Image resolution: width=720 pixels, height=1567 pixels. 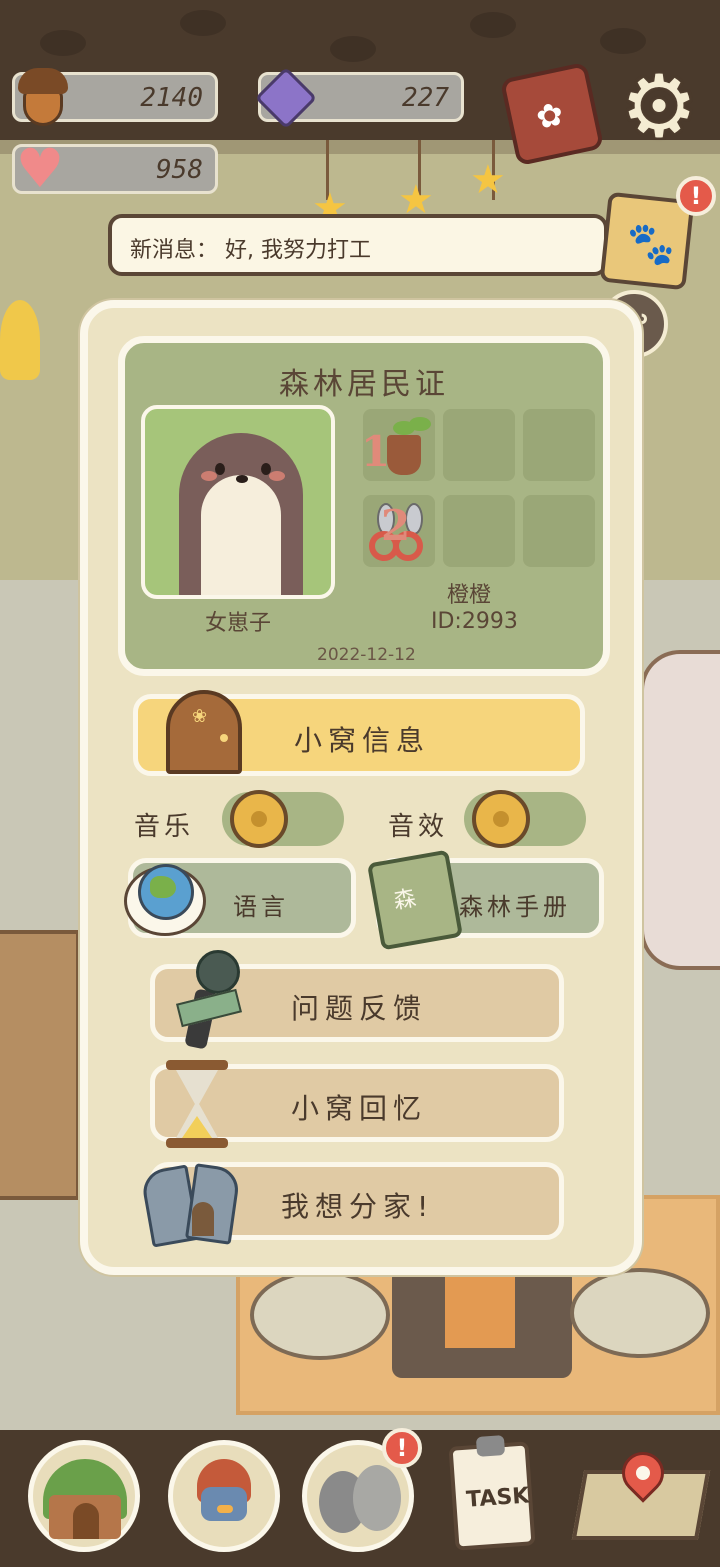 What do you see at coordinates (402, 1448) in the screenshot?
I see `eggs-alert-badge: !` at bounding box center [402, 1448].